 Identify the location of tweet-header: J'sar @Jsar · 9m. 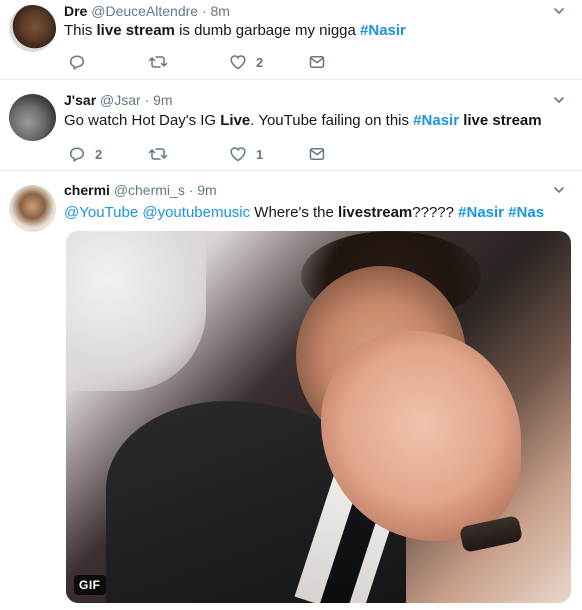
(118, 100).